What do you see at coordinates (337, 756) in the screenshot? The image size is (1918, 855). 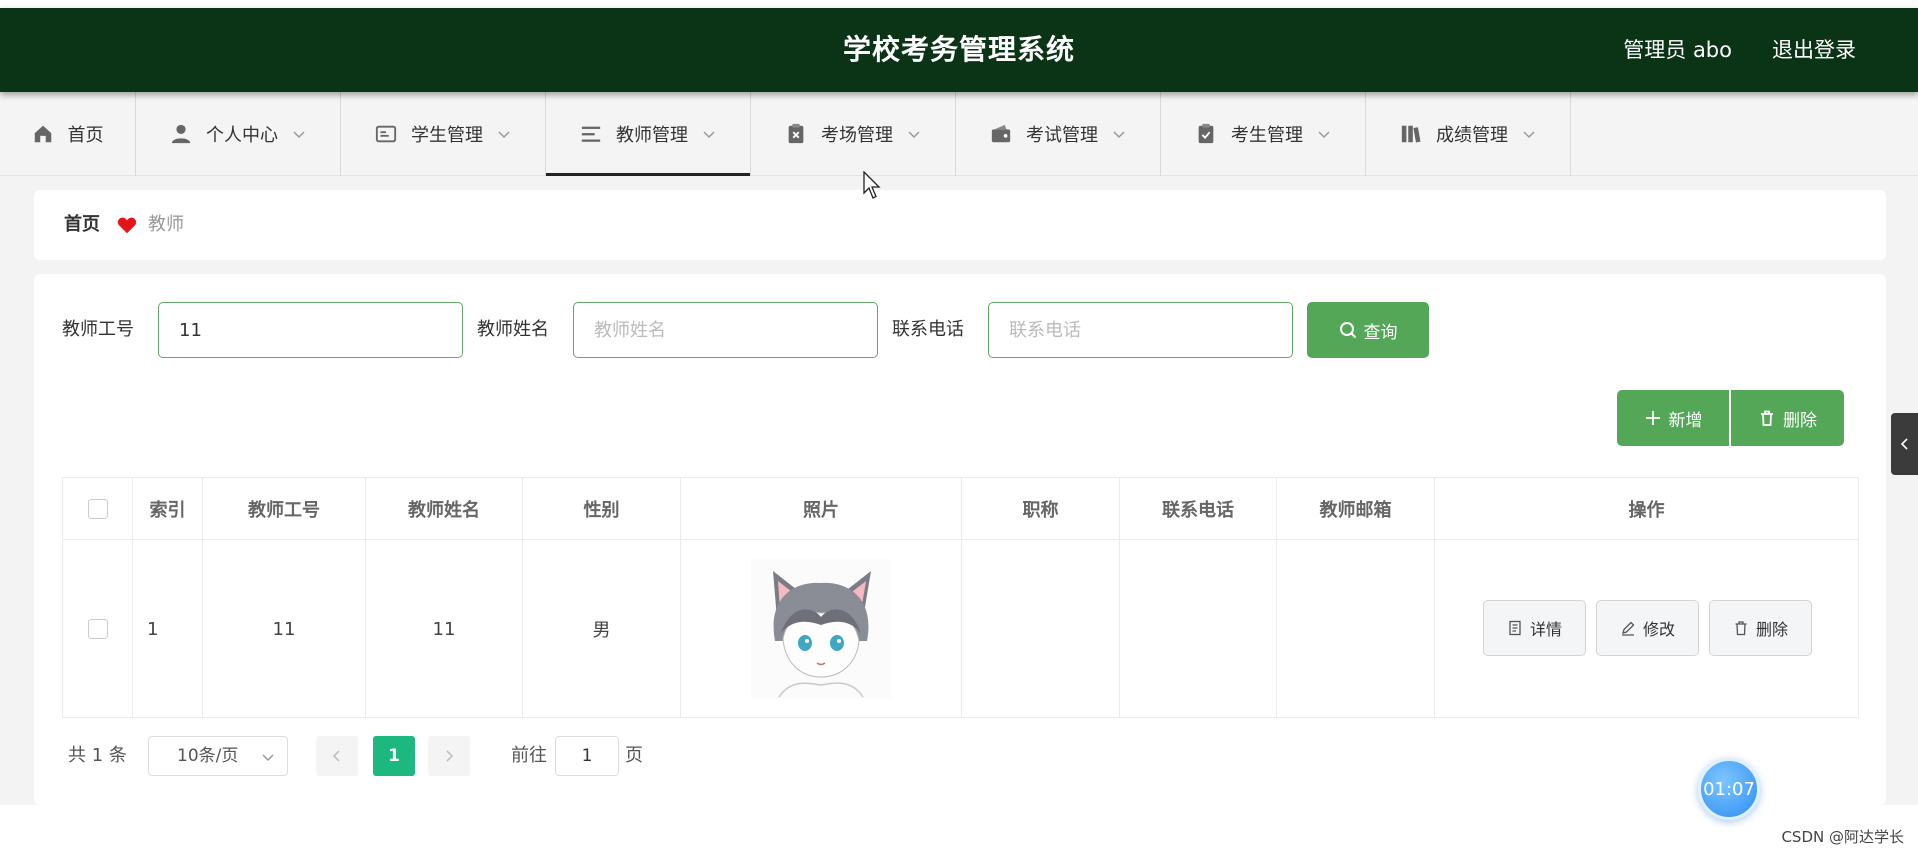 I see `prev-page-button` at bounding box center [337, 756].